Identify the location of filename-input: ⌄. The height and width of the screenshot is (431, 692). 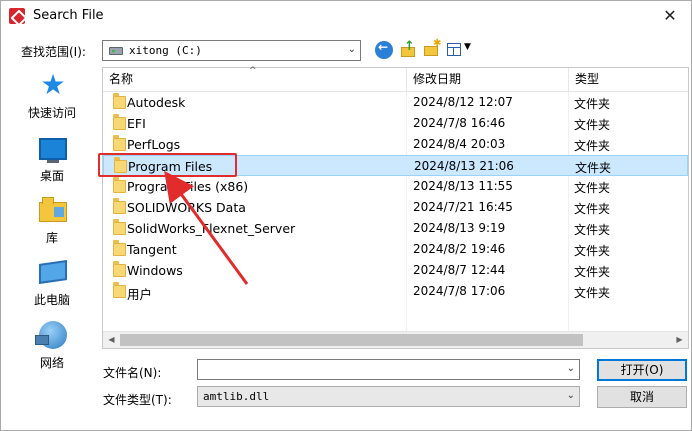
(388, 369).